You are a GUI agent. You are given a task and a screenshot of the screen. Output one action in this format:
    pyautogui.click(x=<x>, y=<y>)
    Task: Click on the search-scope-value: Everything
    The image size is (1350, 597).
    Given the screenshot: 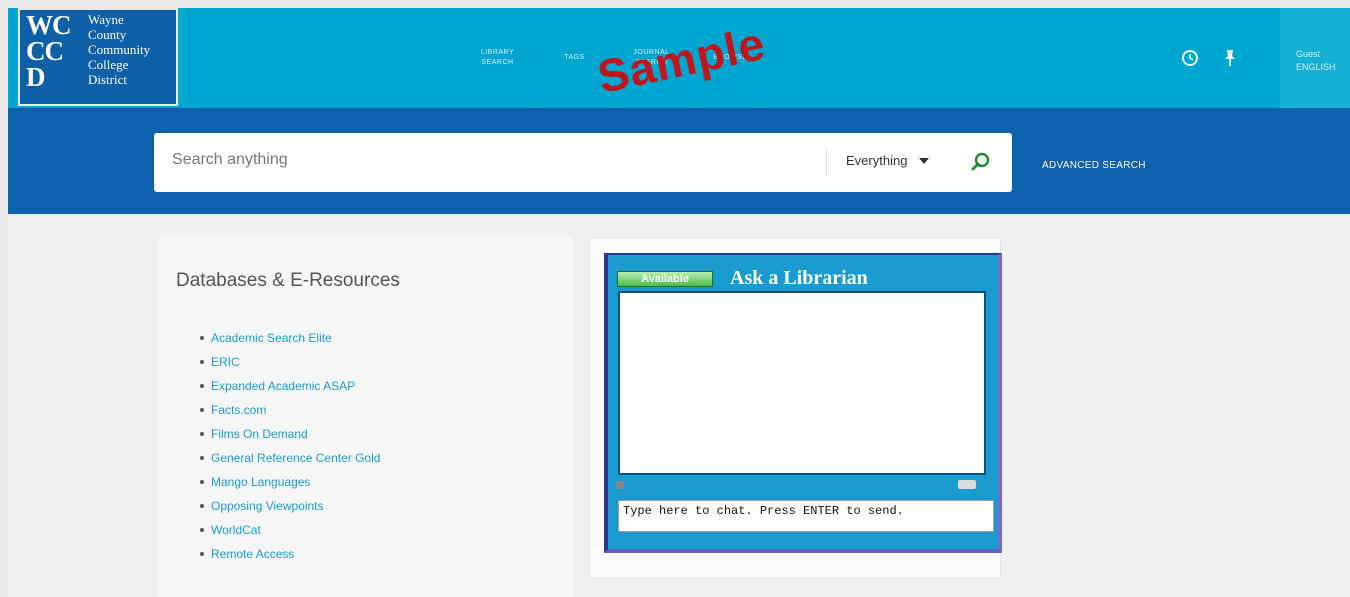 What is the action you would take?
    pyautogui.click(x=877, y=160)
    